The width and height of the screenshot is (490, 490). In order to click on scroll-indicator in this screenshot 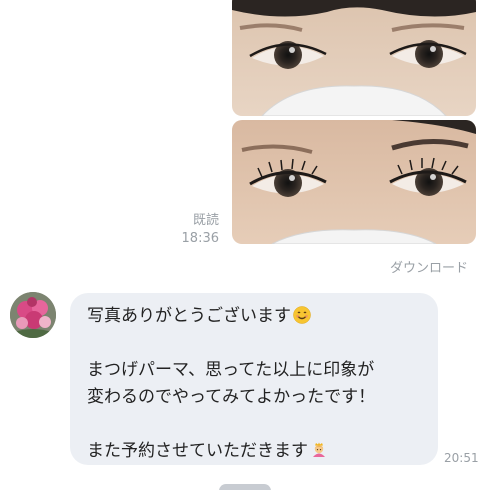, I will do `click(245, 487)`.